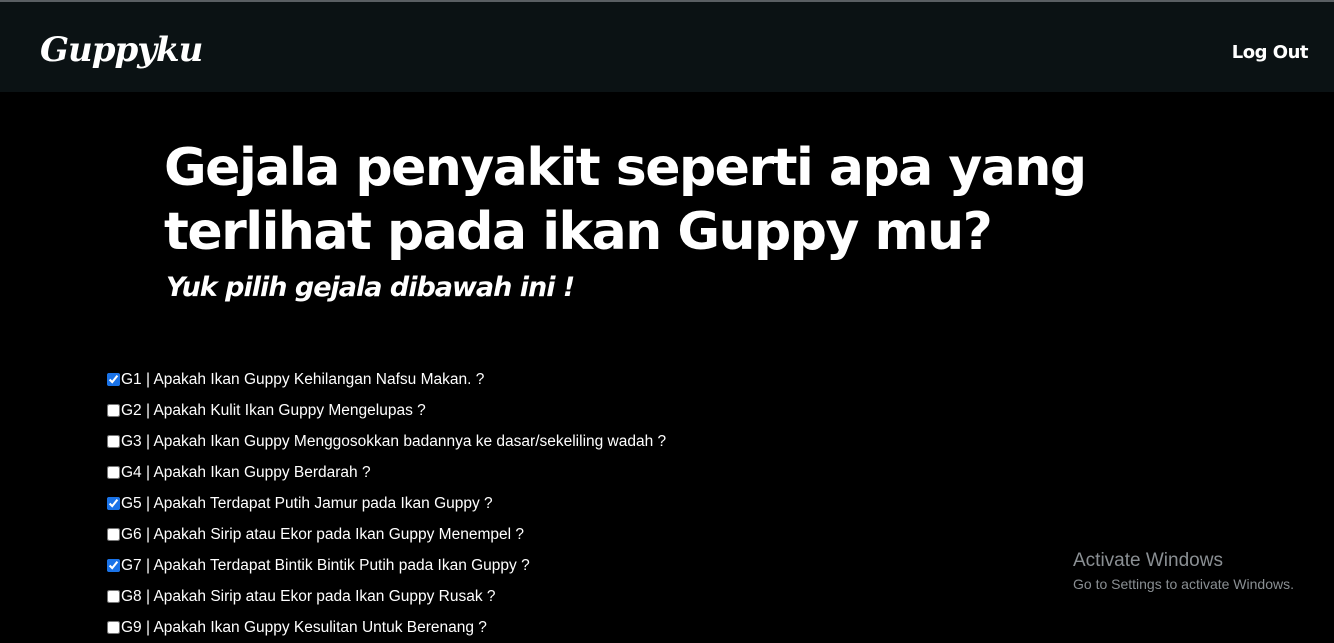  What do you see at coordinates (1183, 584) in the screenshot?
I see `watermark-subtitle: Go to Settings to activate Windows.` at bounding box center [1183, 584].